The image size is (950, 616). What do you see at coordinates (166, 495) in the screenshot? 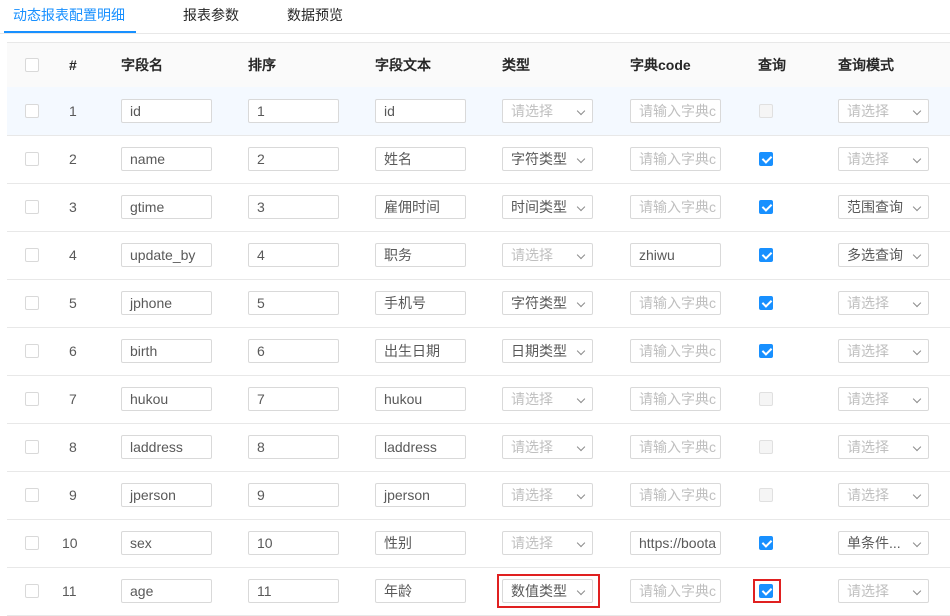
I see `field-name-input: jperson` at bounding box center [166, 495].